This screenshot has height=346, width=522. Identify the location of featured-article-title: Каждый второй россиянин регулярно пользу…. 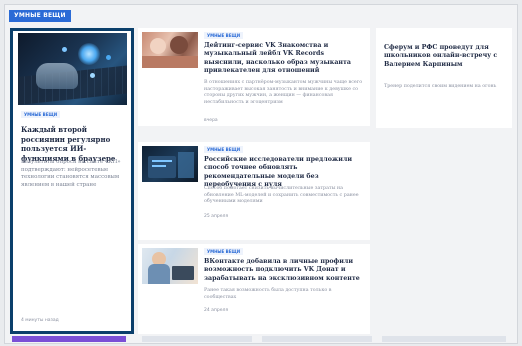
(74, 144).